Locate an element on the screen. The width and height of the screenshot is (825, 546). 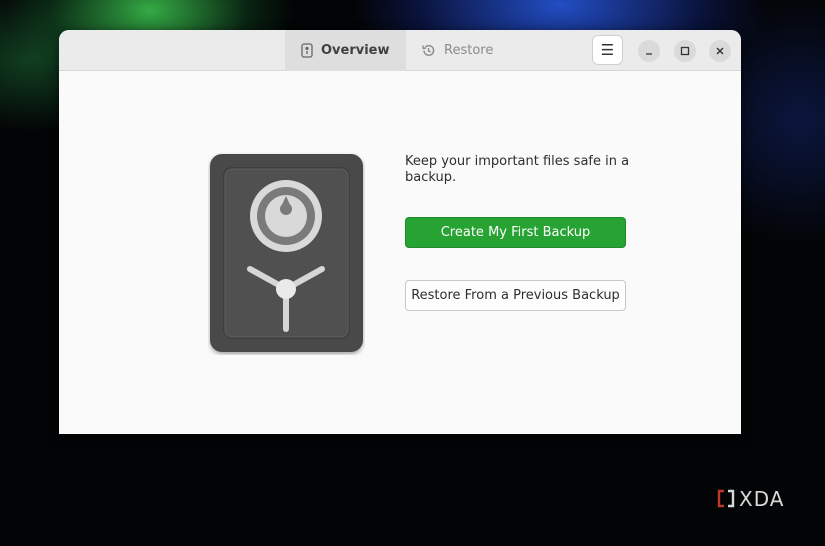
close-icon is located at coordinates (720, 51).